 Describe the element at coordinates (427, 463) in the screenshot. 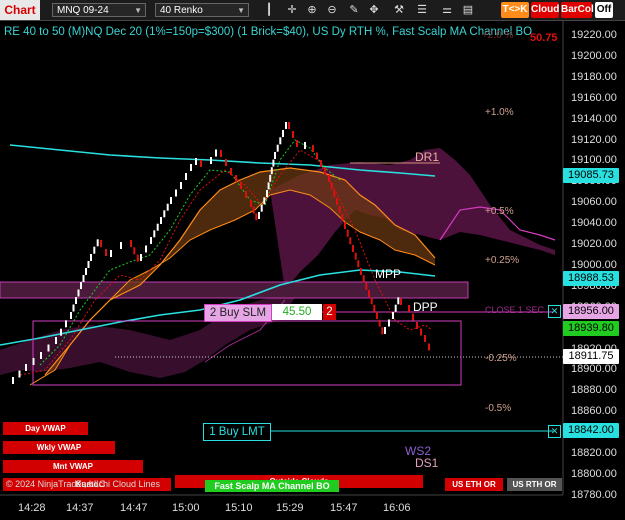

I see `ds1-label: DS1` at that location.